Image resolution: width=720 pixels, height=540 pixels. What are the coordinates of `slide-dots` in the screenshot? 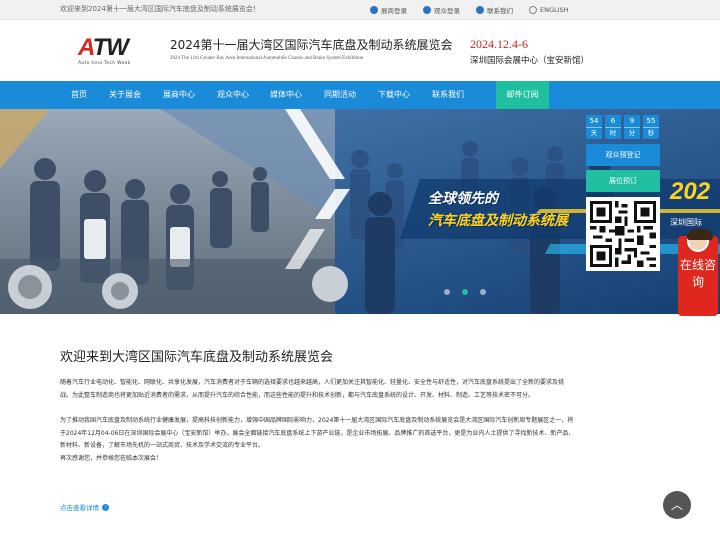 It's located at (471, 292).